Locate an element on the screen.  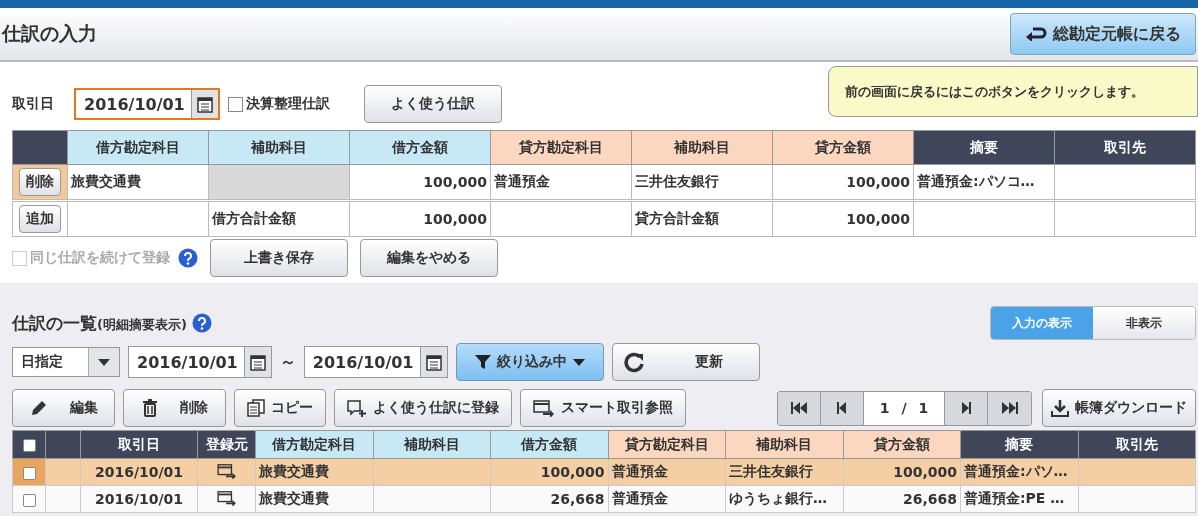
next-page-button is located at coordinates (966, 408).